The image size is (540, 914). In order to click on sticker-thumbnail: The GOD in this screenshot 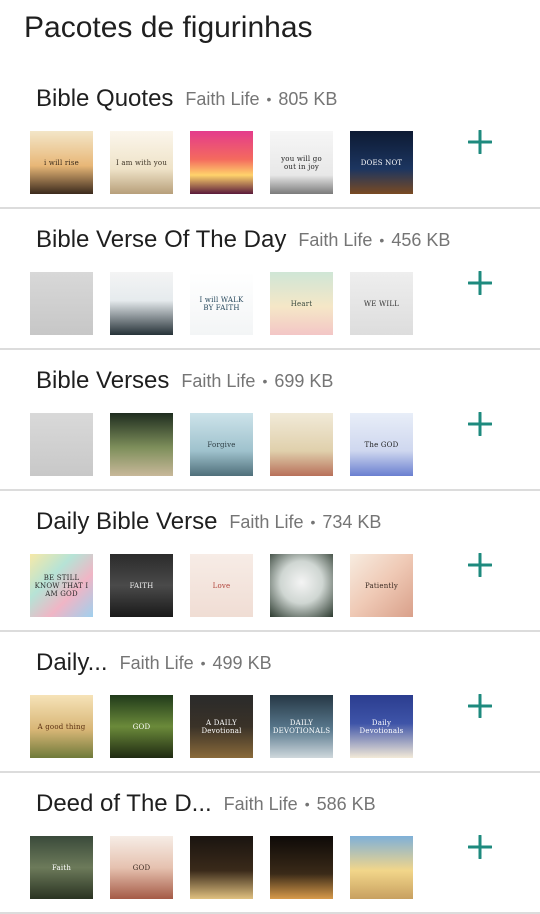, I will do `click(381, 444)`.